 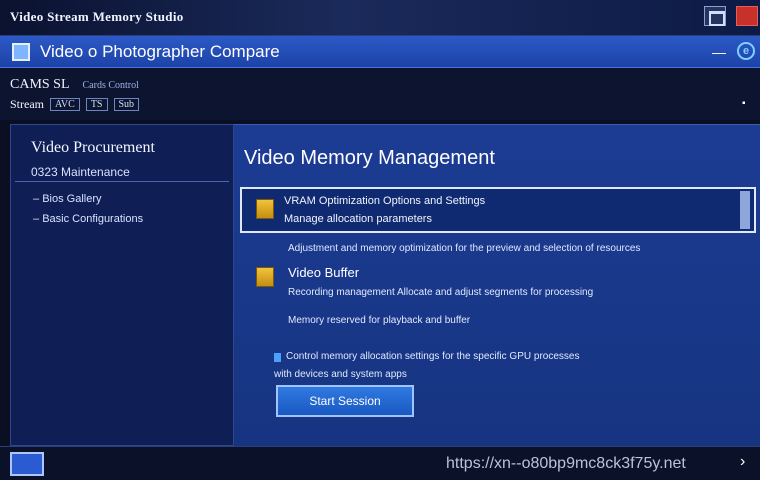 I want to click on status-bar: https://xn--o80bp9mc8ck3f75y.net ›, so click(x=380, y=463).